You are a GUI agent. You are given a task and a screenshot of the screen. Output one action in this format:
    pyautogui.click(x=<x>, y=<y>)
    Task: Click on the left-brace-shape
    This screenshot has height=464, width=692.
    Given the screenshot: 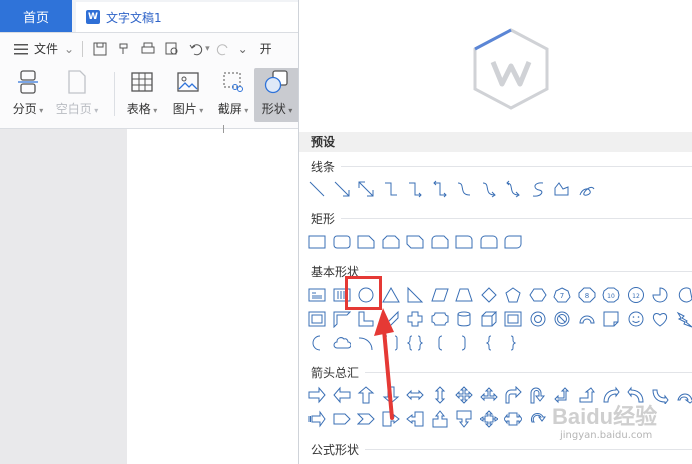 What is the action you would take?
    pyautogui.click(x=489, y=343)
    